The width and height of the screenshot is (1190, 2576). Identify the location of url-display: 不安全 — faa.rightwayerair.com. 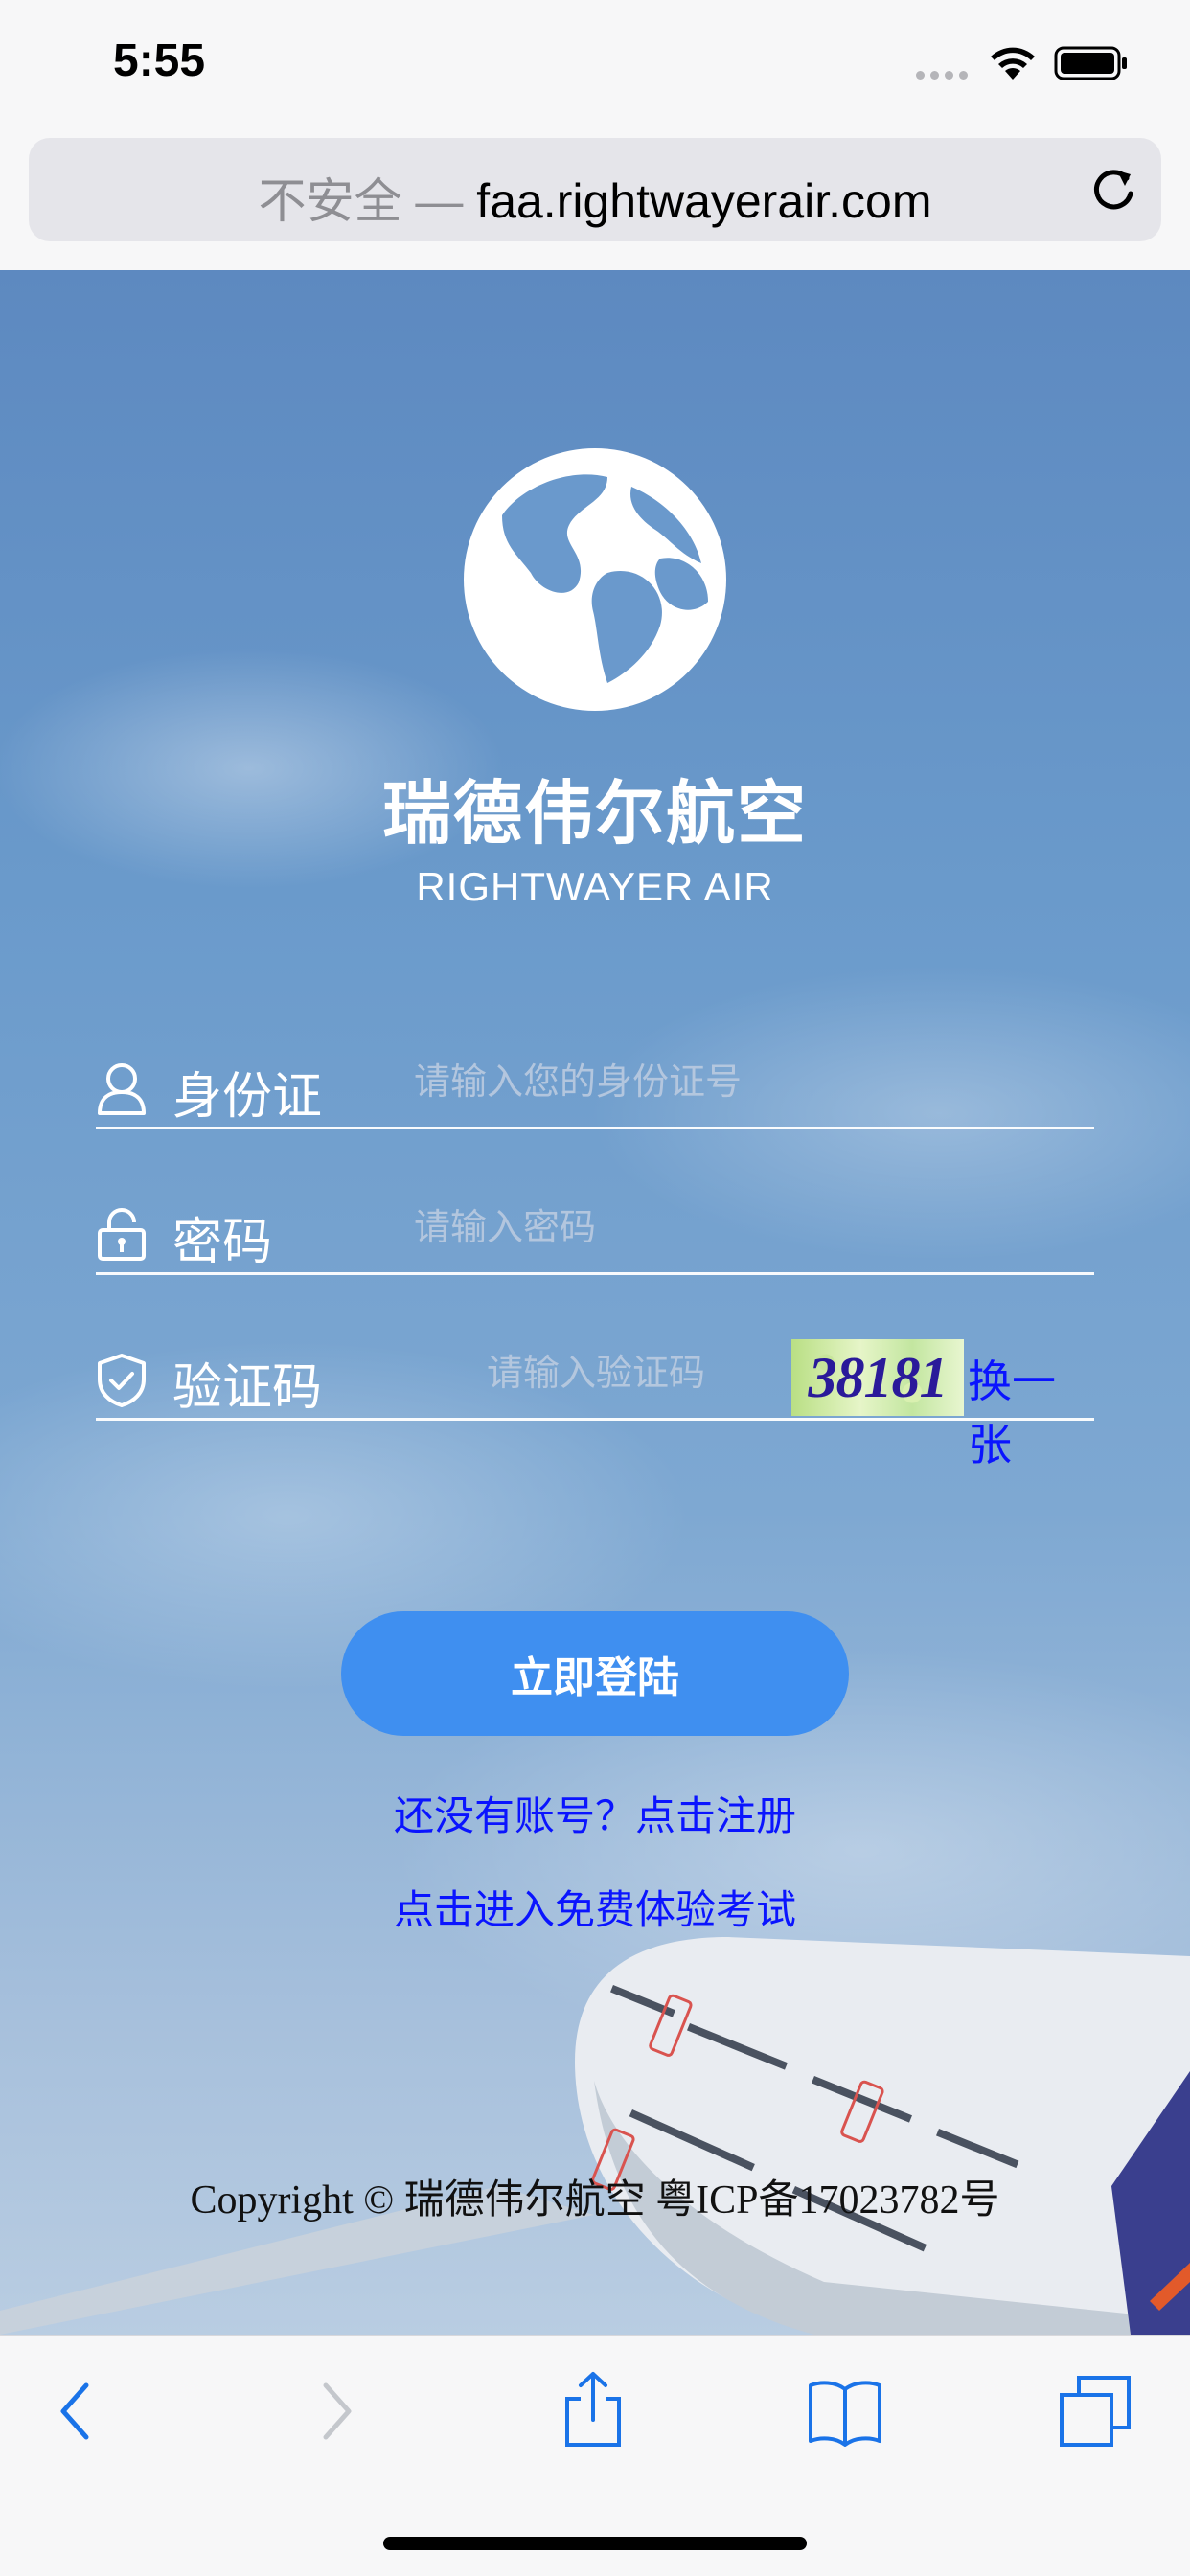
(595, 198).